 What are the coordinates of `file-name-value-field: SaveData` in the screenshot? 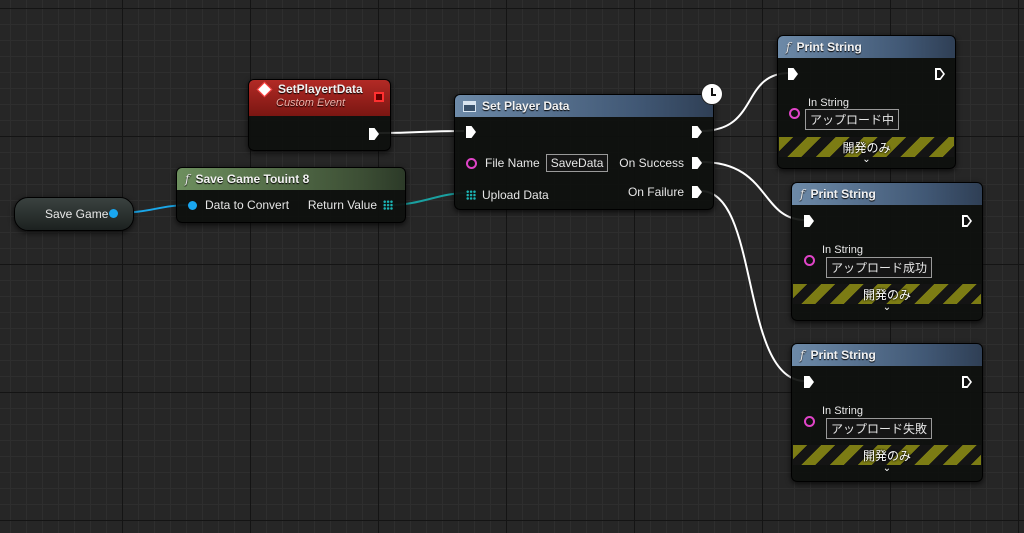 It's located at (577, 163).